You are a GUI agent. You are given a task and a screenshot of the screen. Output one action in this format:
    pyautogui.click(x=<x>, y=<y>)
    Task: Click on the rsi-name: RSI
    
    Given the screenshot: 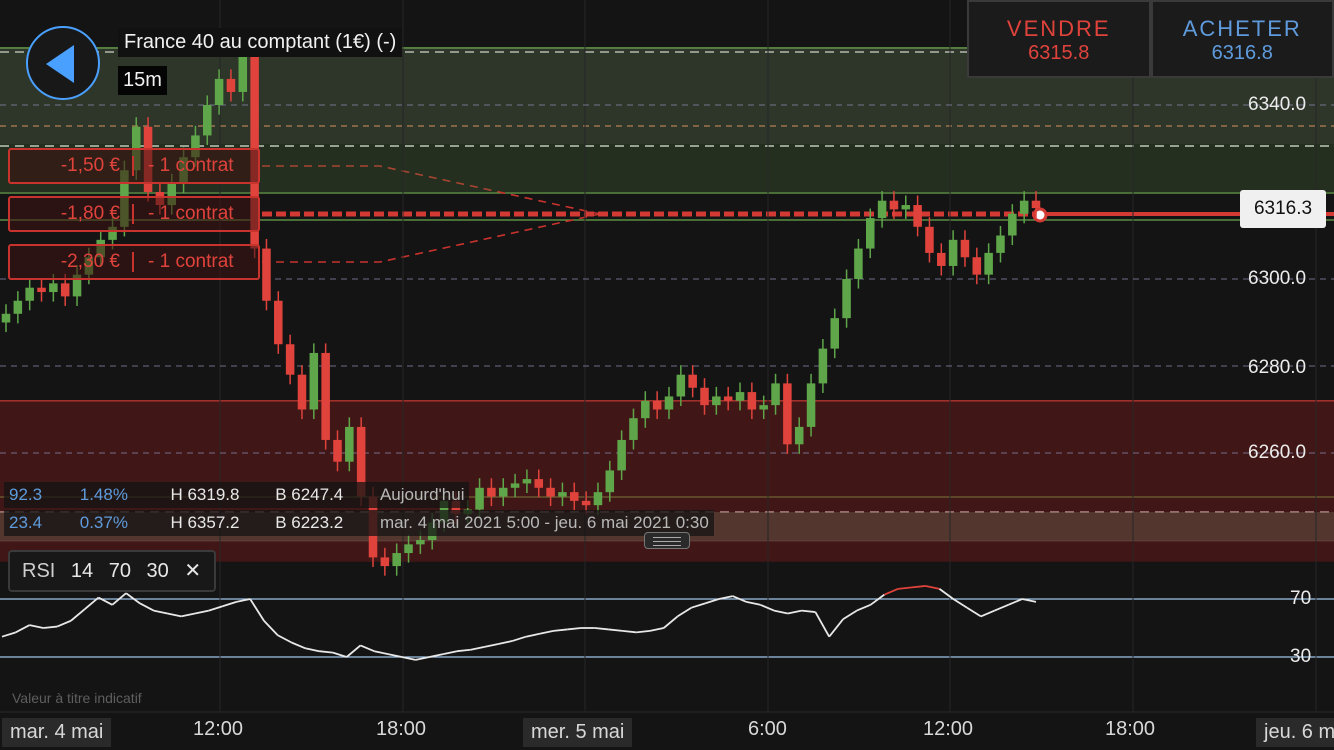 What is the action you would take?
    pyautogui.click(x=39, y=571)
    